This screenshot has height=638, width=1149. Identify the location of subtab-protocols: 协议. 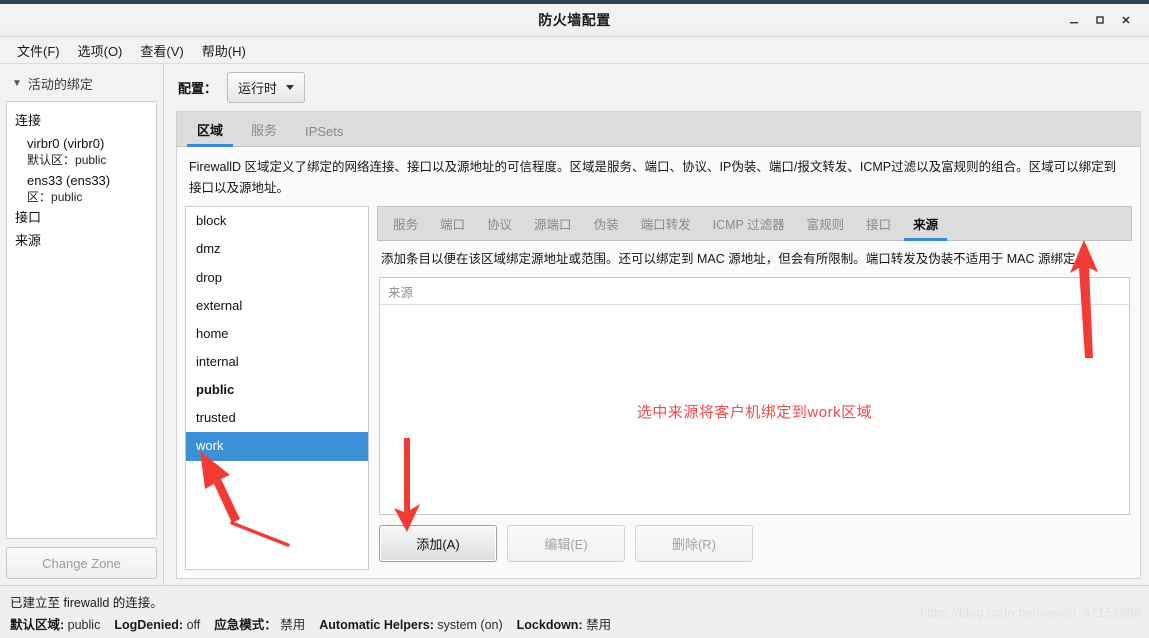
(499, 223).